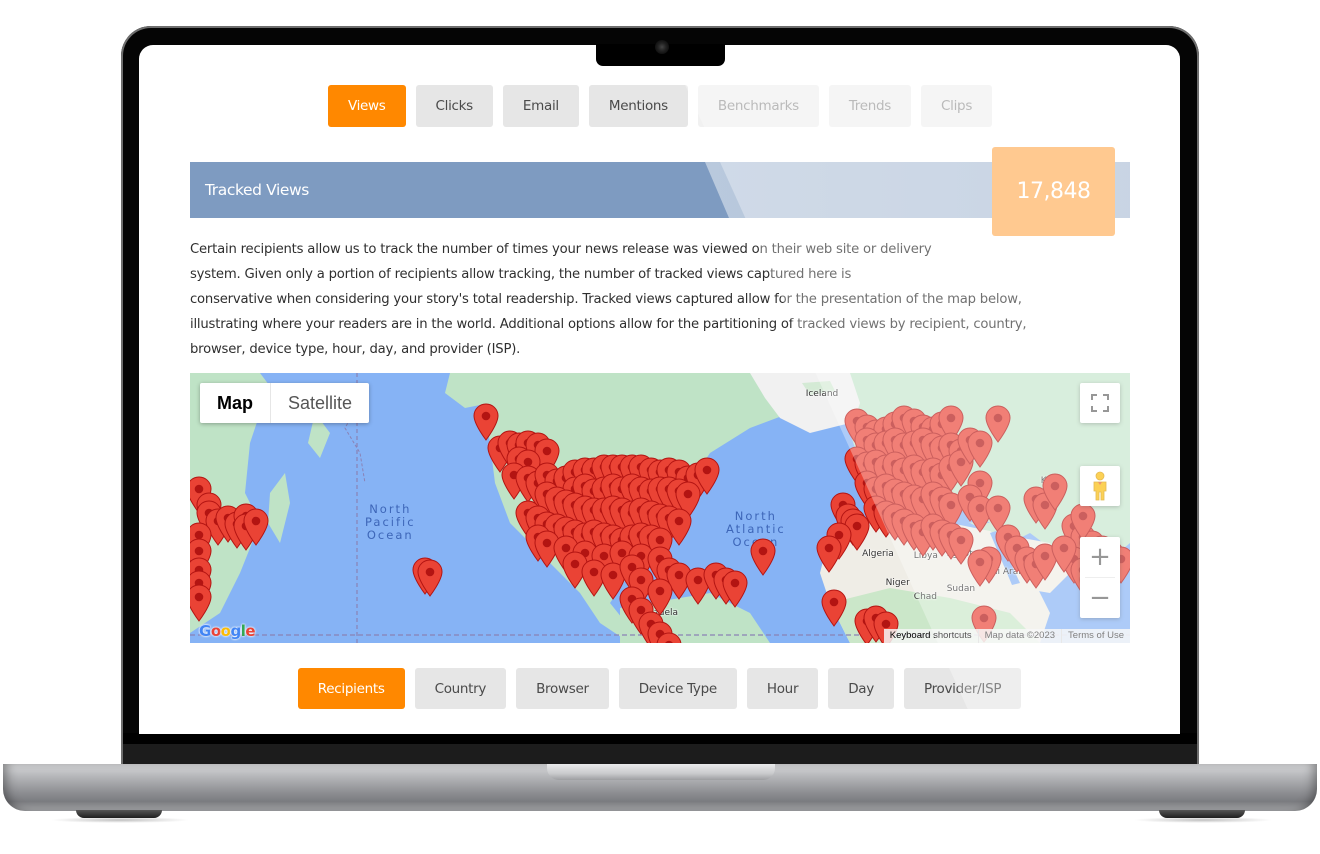  I want to click on tab-clicks: Clicks, so click(454, 106).